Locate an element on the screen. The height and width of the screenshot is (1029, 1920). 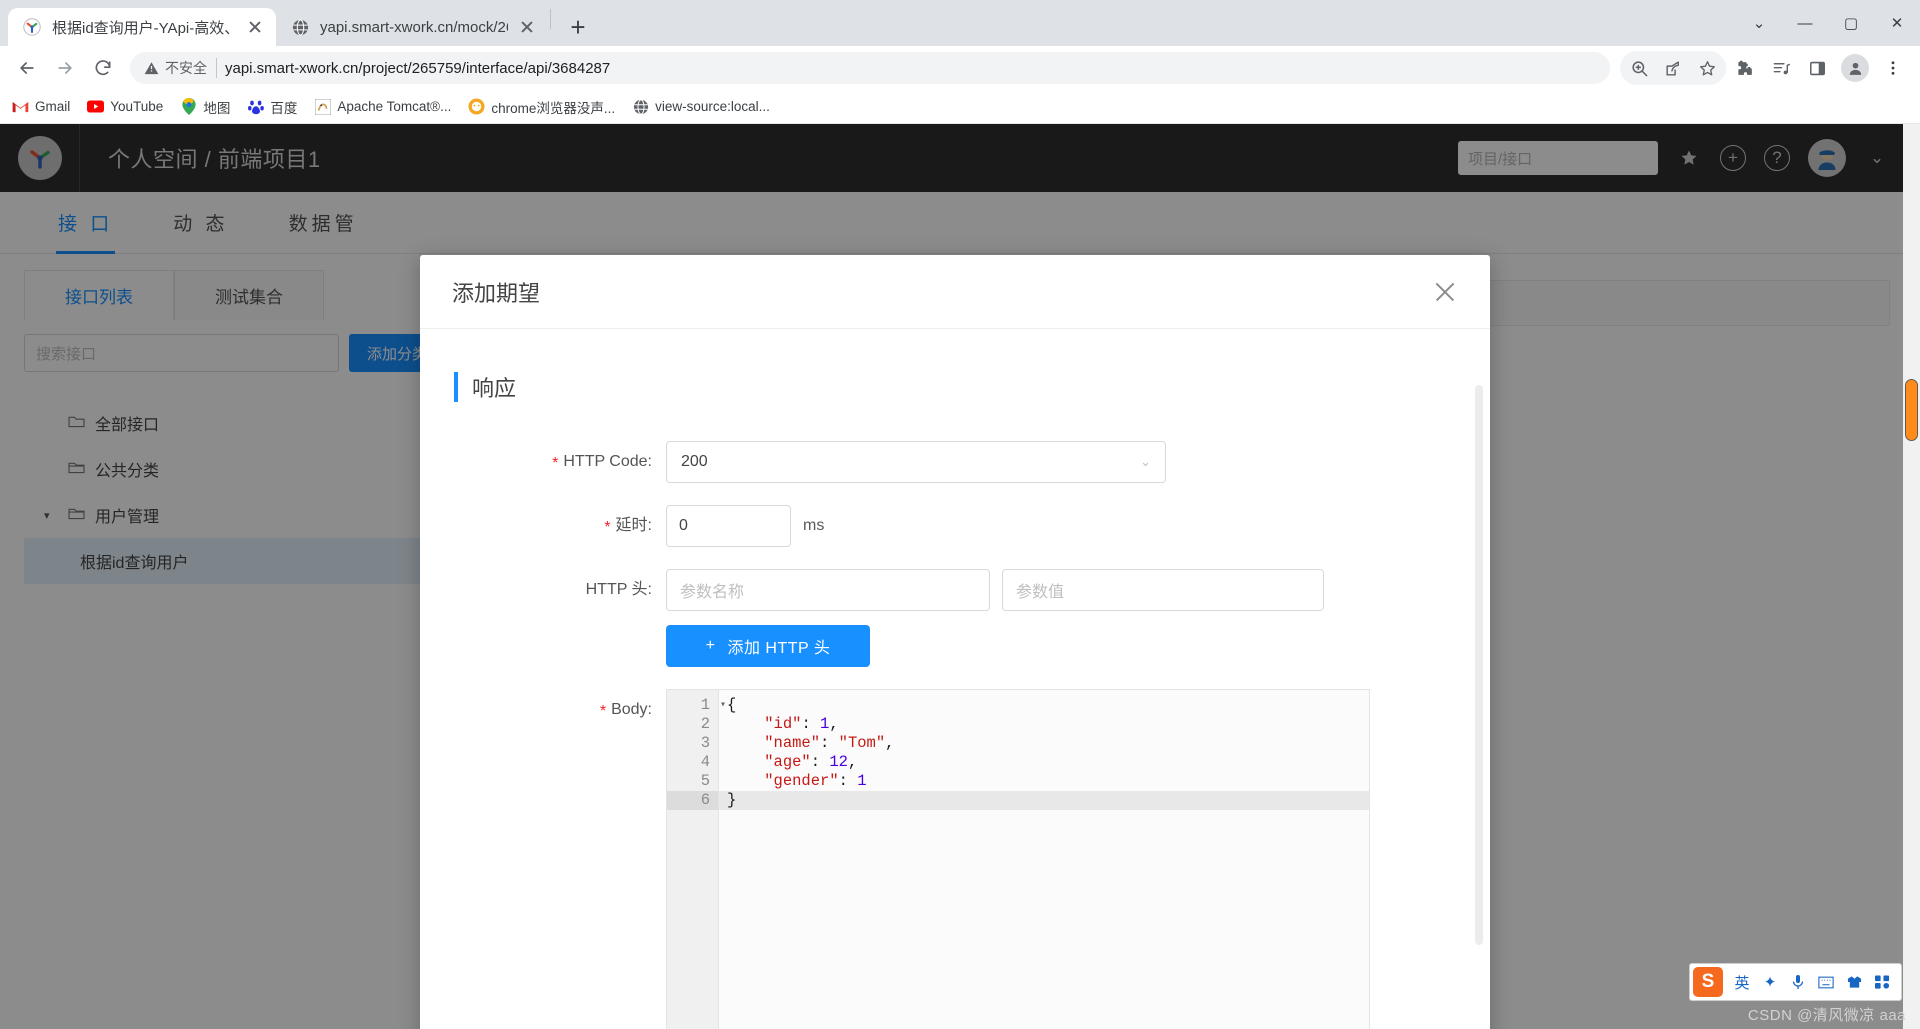
browser-tab-active: 根据id查询用户-YApi-高效、易用 is located at coordinates (142, 27).